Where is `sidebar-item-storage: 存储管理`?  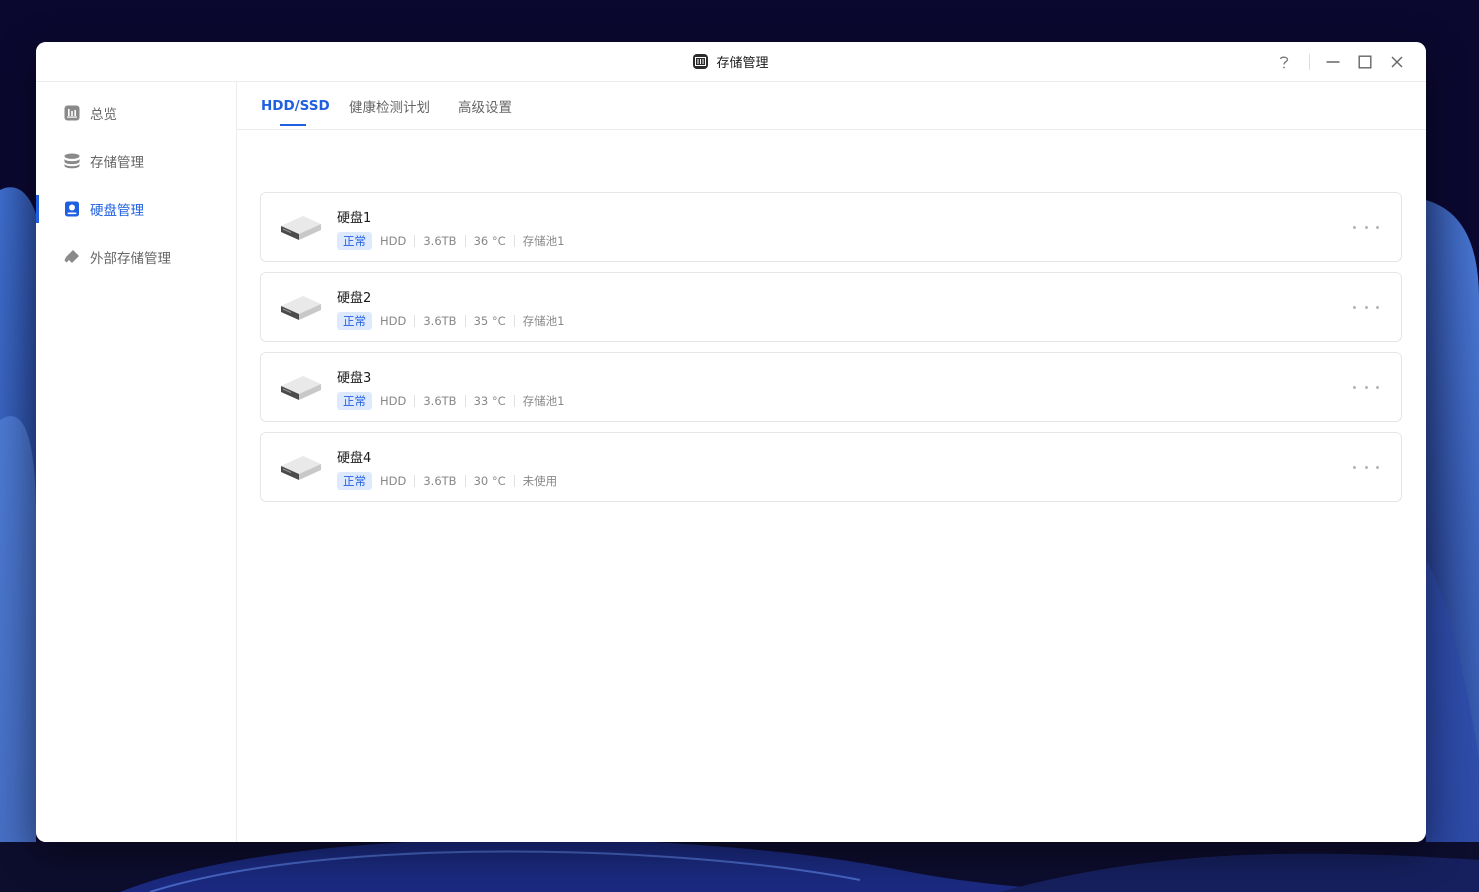 sidebar-item-storage: 存储管理 is located at coordinates (136, 161).